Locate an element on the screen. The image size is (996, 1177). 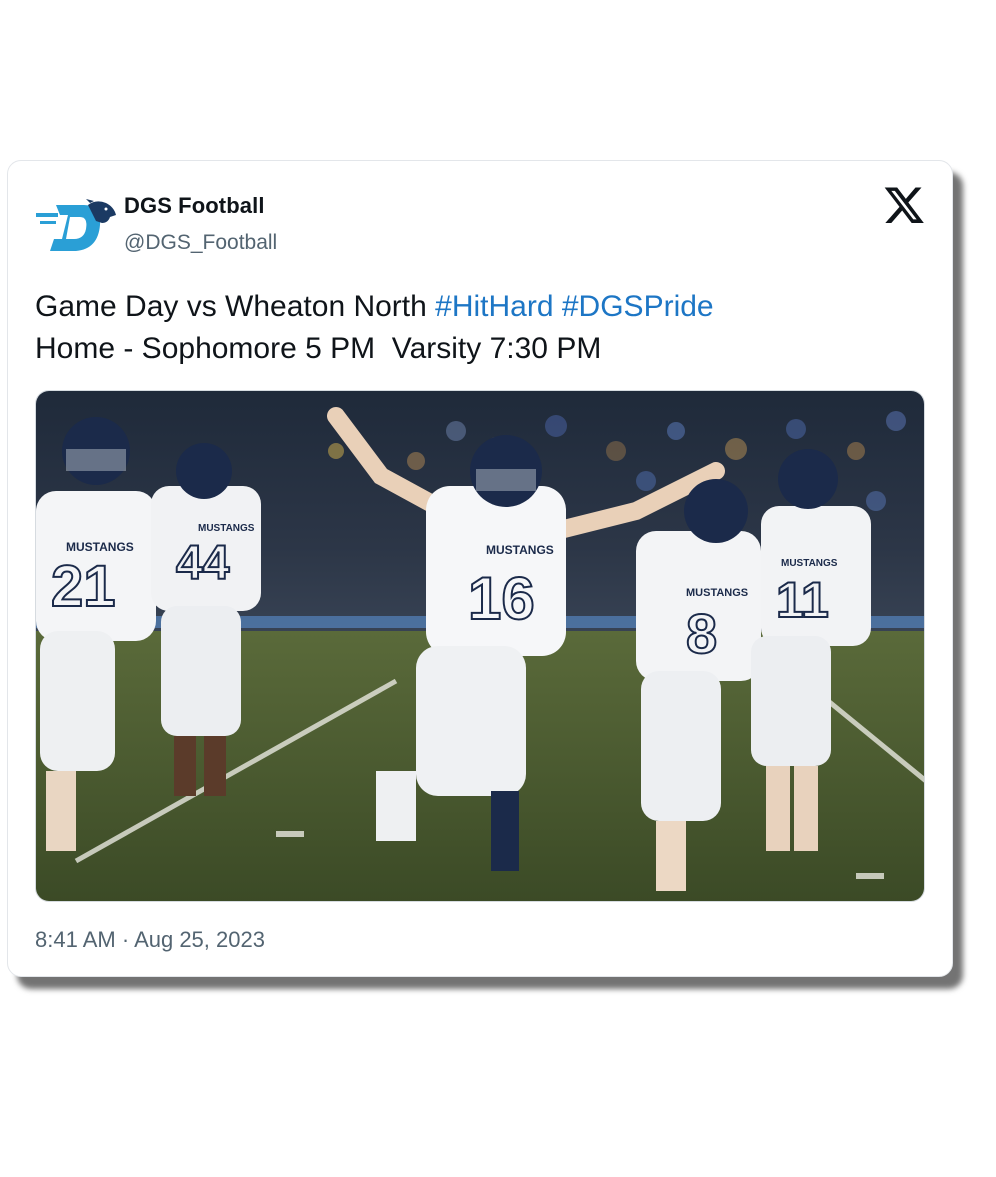
jersey-number: 21 is located at coordinates (83, 586).